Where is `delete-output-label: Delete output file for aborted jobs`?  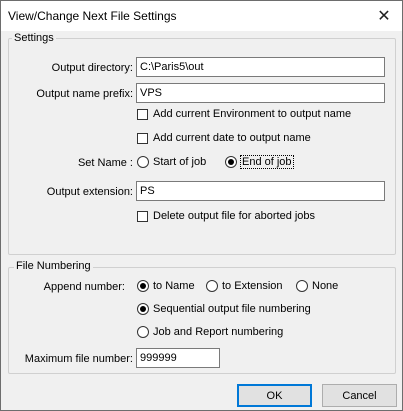
delete-output-label: Delete output file for aborted jobs is located at coordinates (234, 216).